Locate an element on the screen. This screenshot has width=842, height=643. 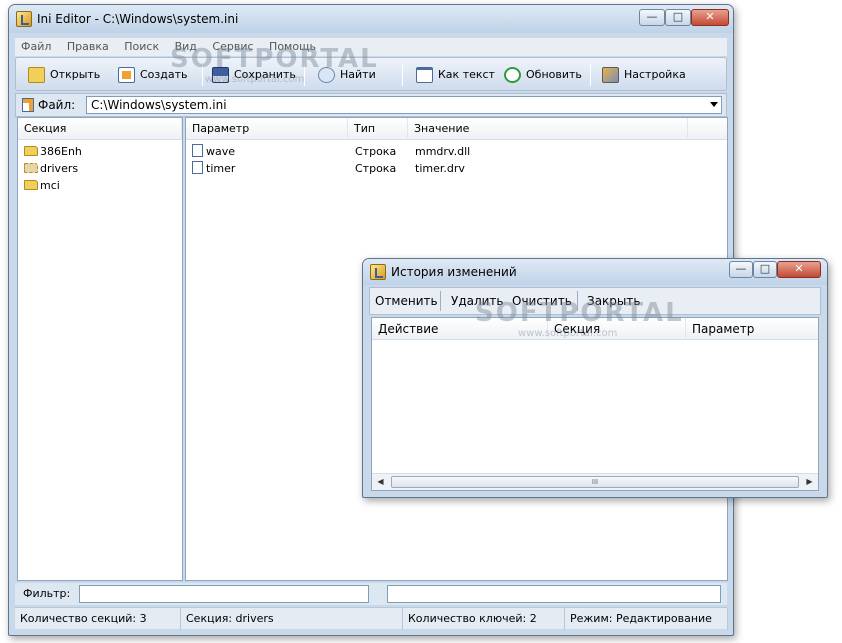
refresh-icon is located at coordinates (512, 75).